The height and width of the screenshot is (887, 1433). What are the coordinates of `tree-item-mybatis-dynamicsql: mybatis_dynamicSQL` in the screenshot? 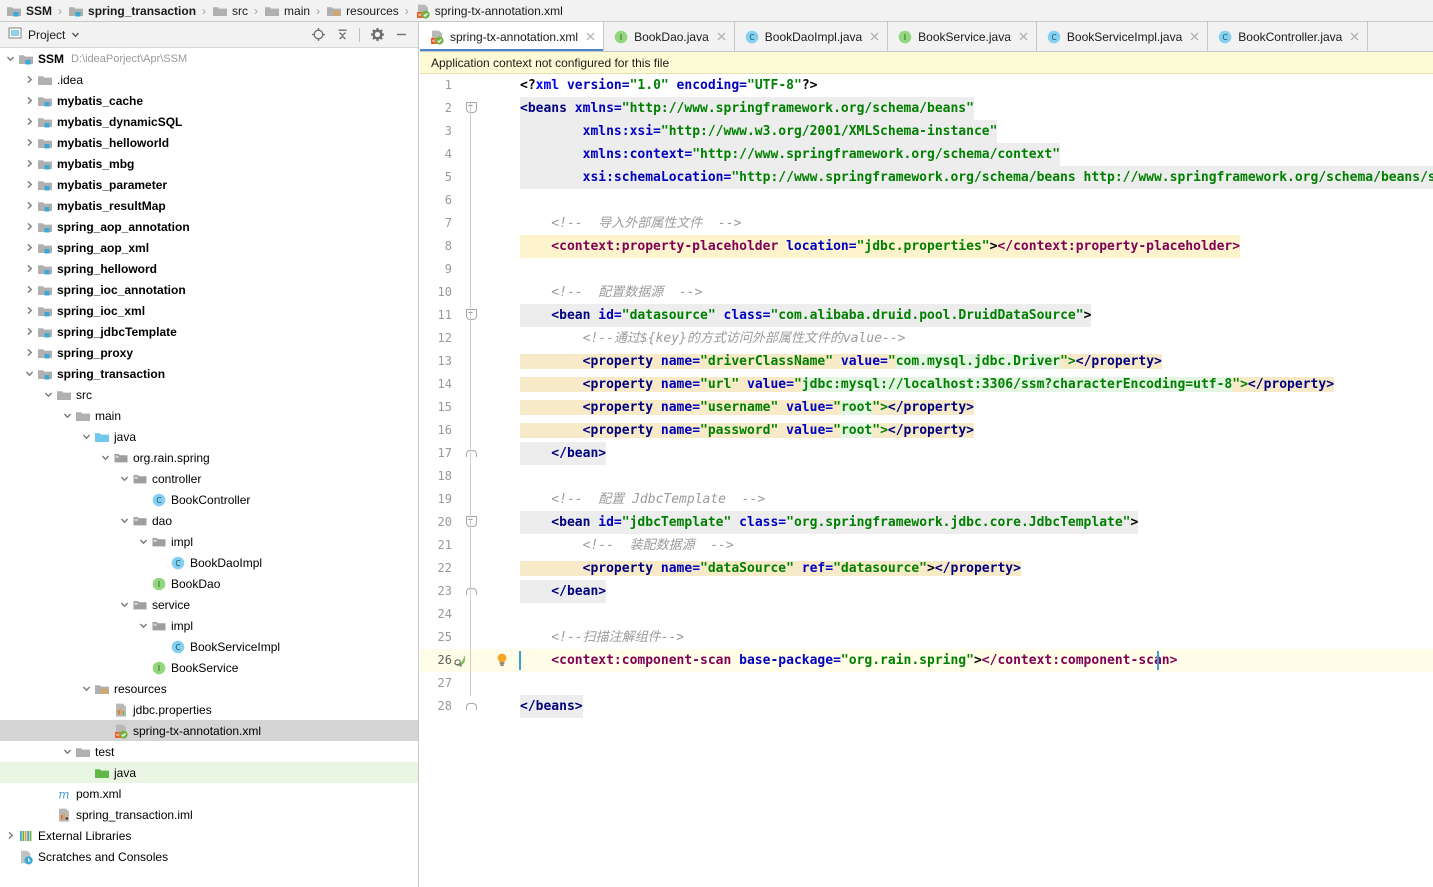 It's located at (209, 121).